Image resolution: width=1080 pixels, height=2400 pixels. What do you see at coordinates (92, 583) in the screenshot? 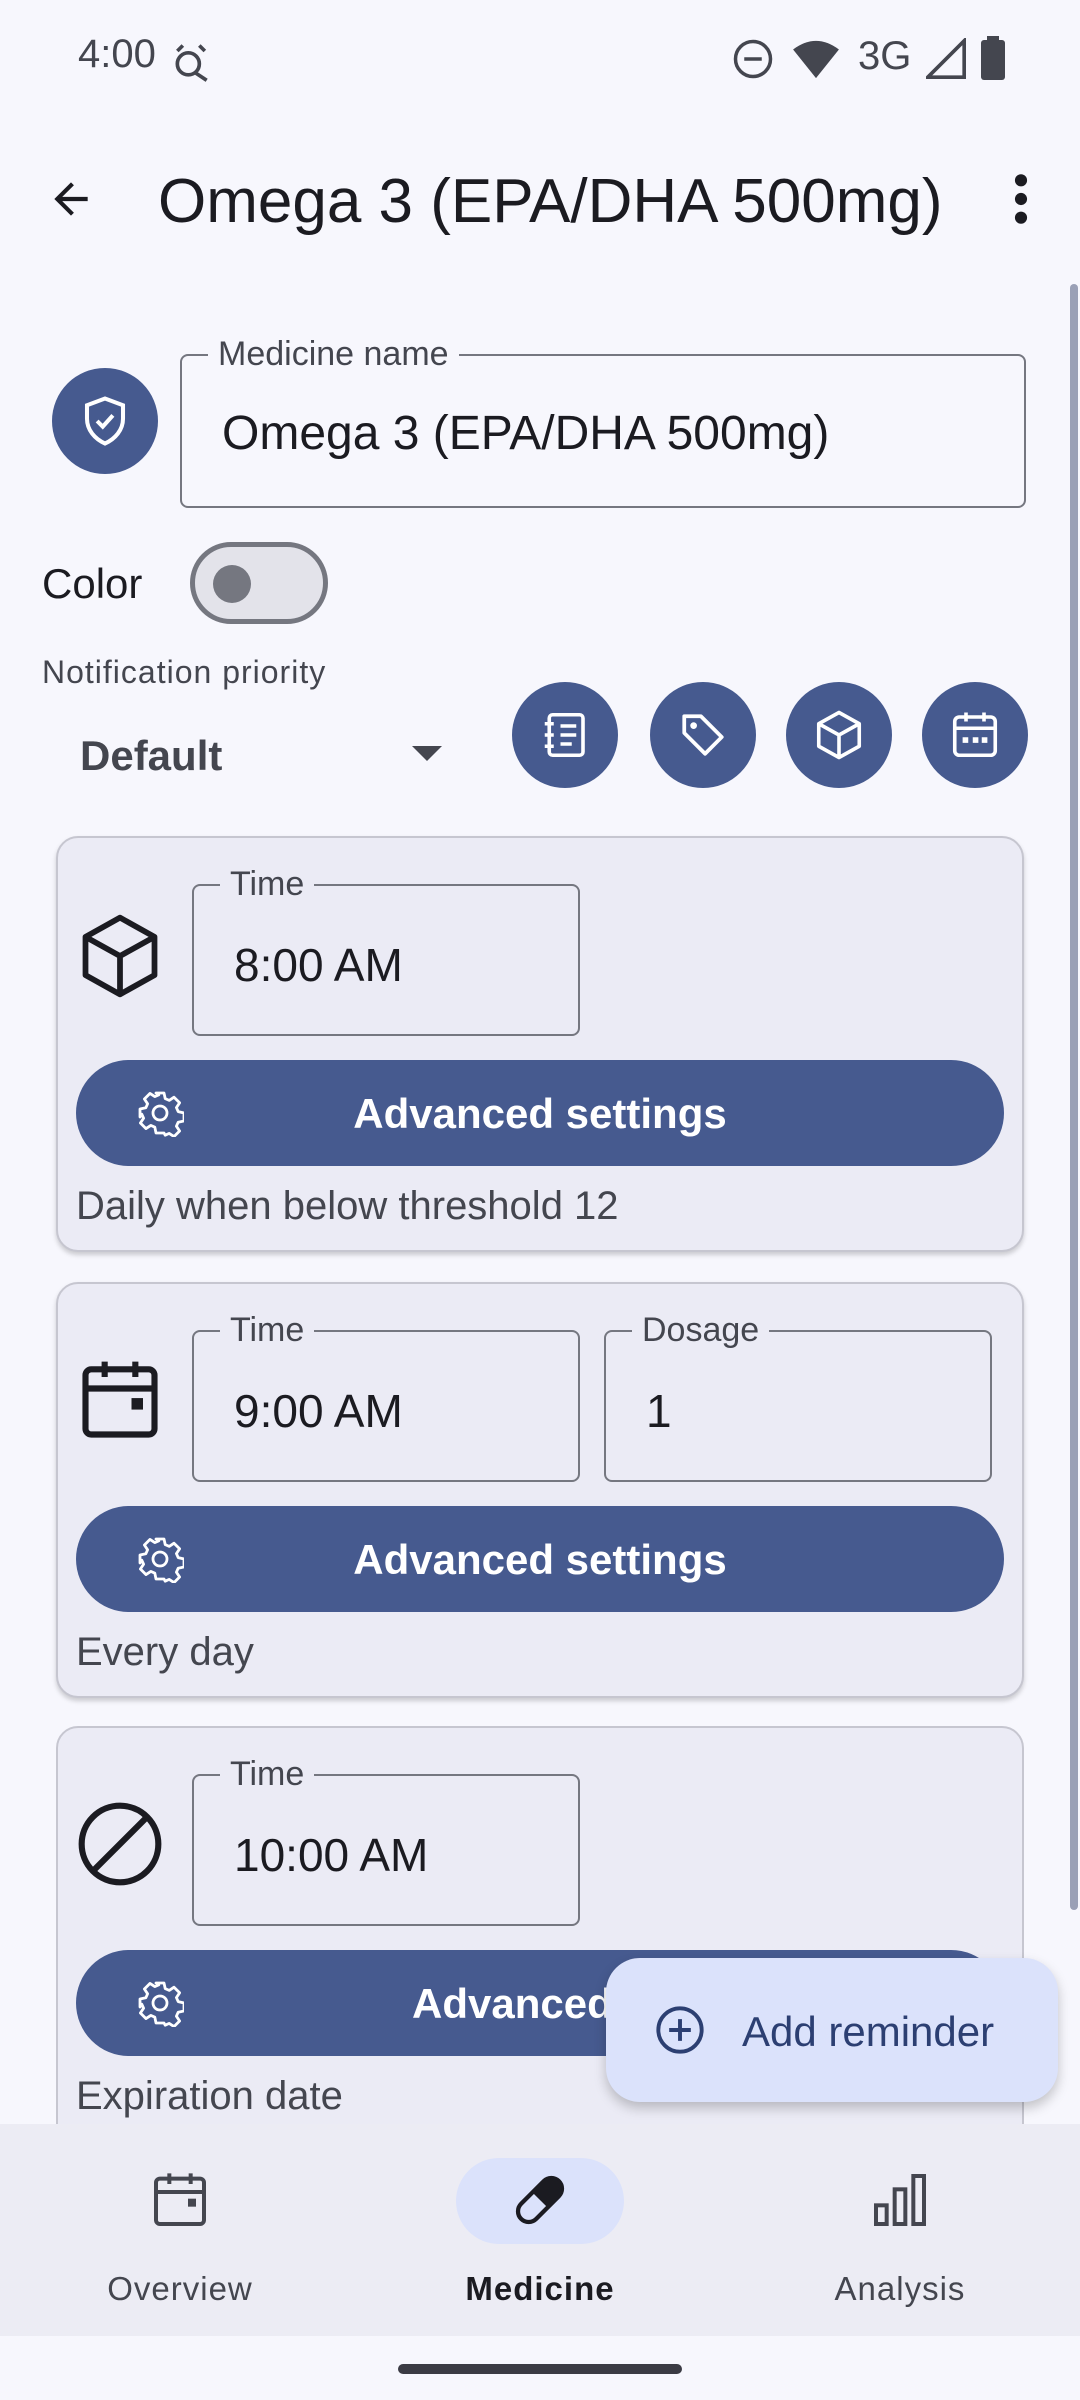
I see `color-label: Color` at bounding box center [92, 583].